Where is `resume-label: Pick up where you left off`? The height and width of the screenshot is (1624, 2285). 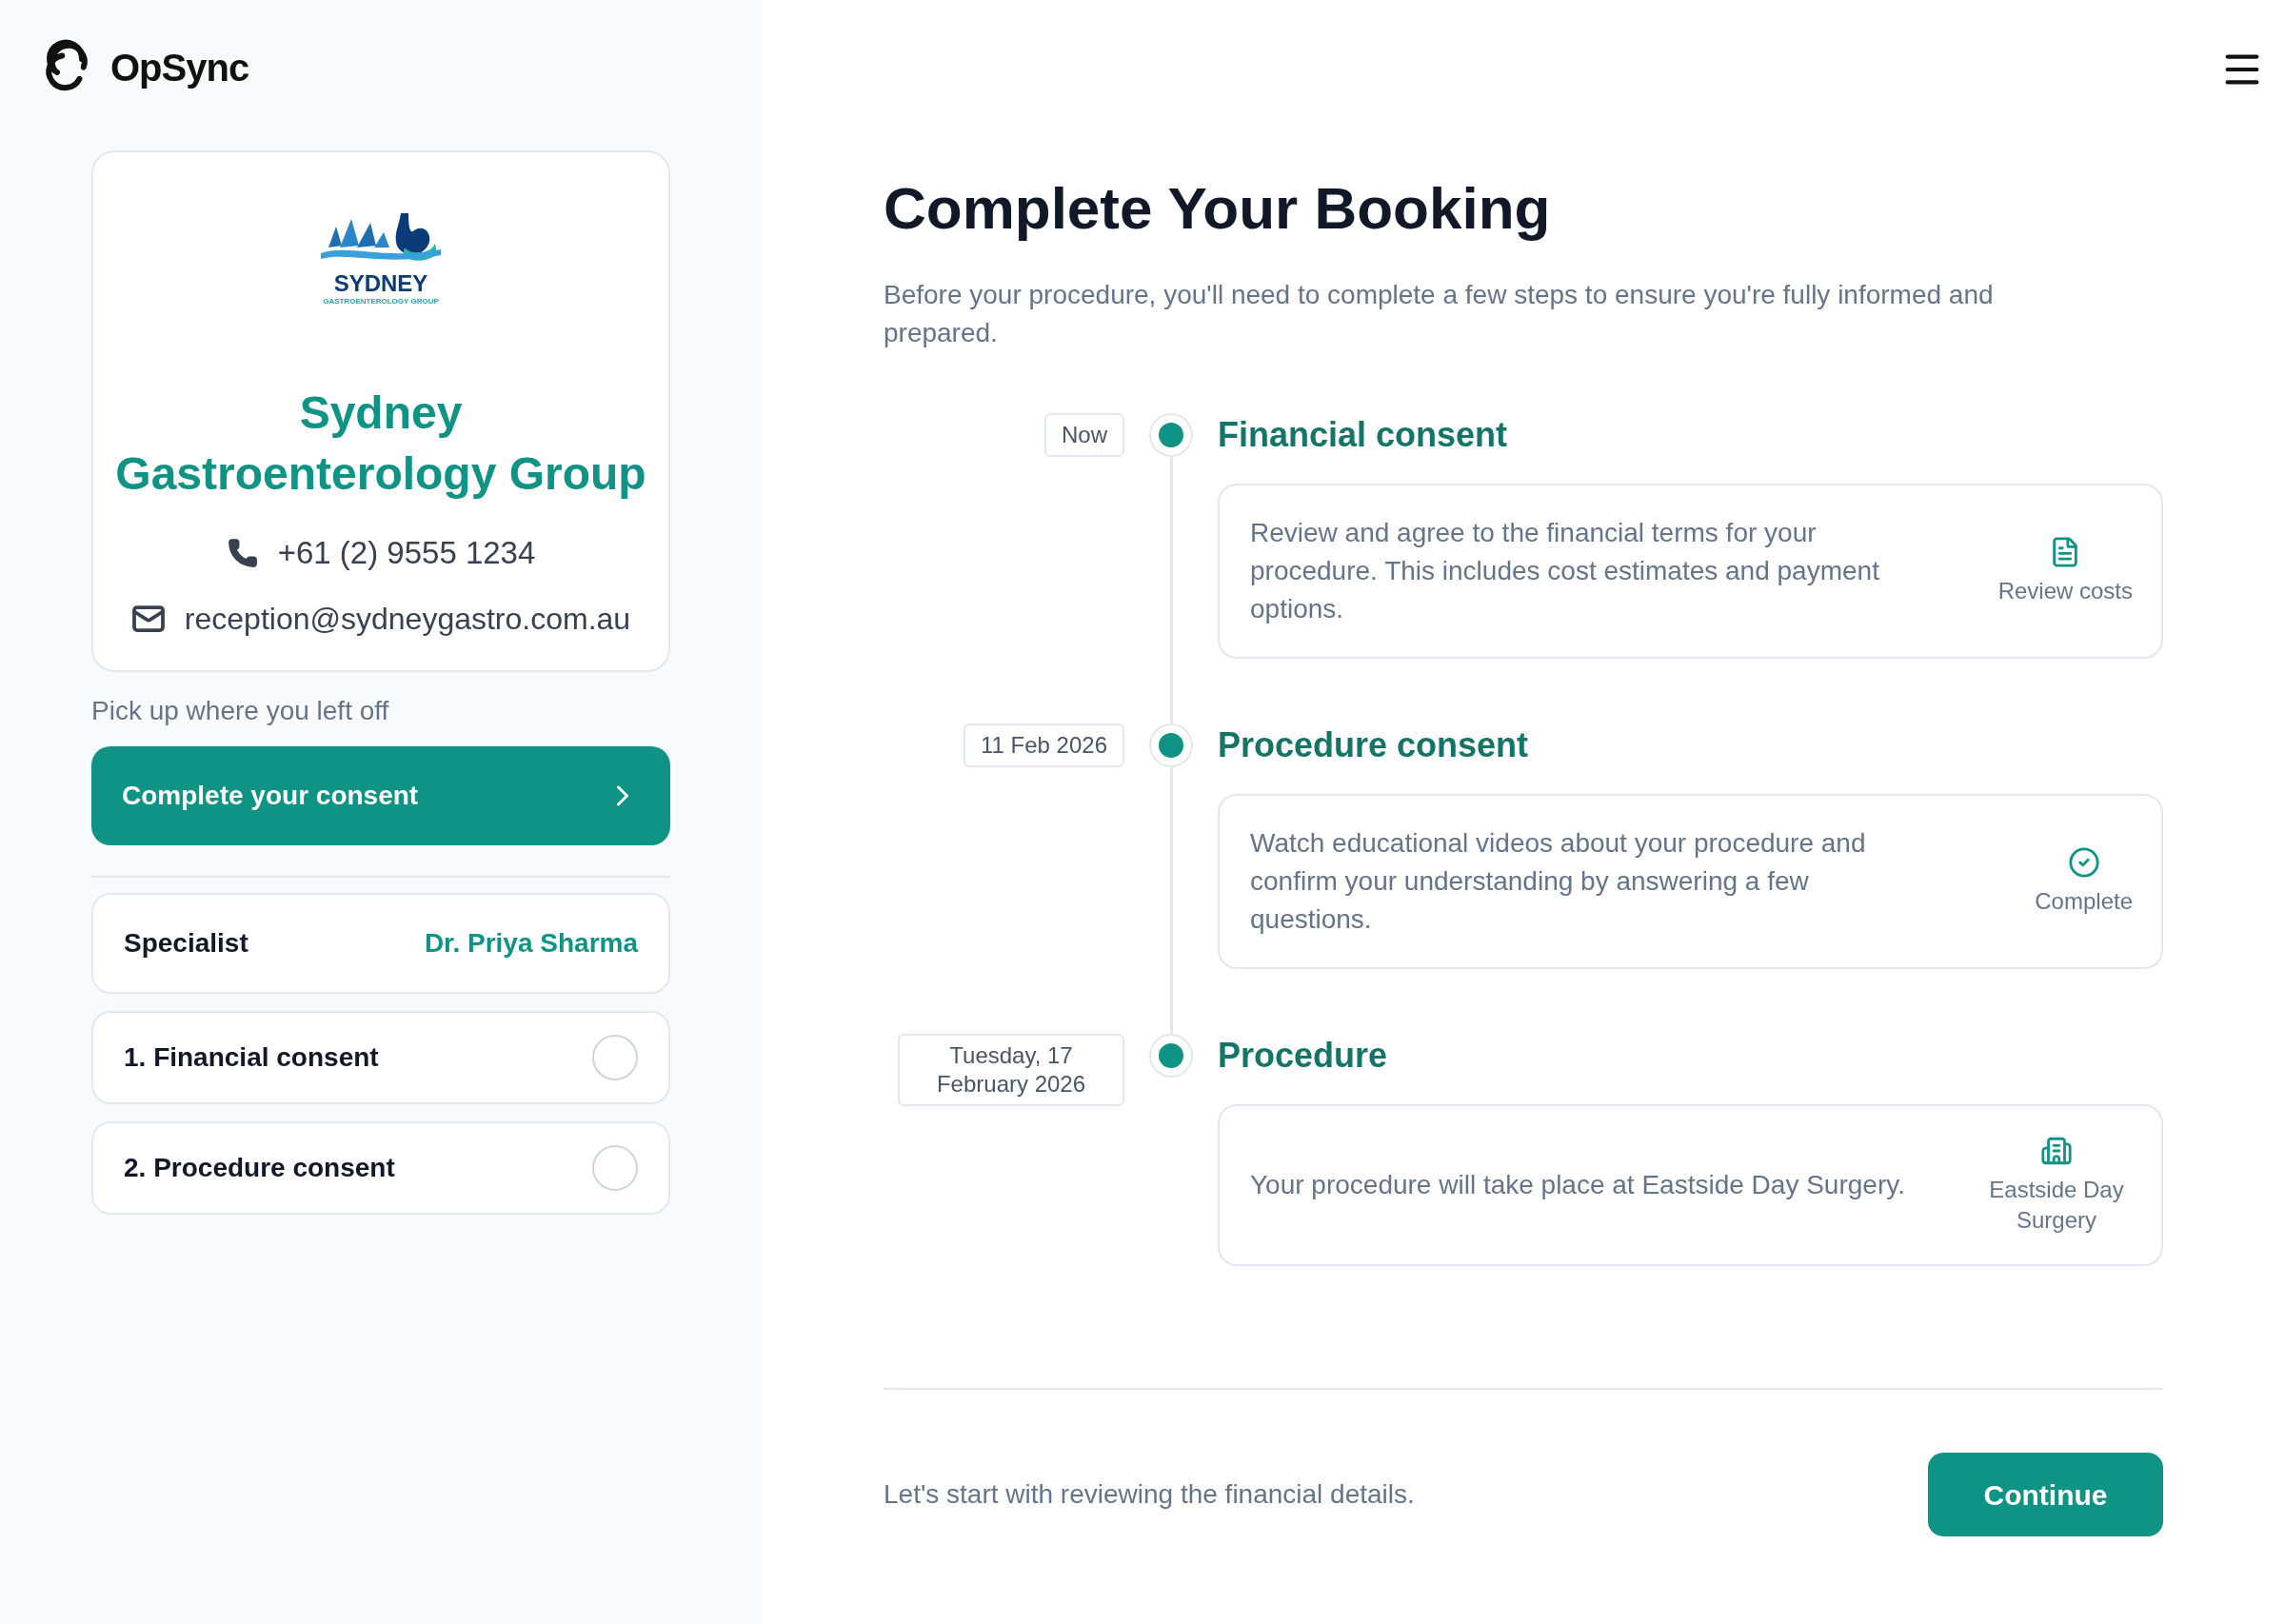
resume-label: Pick up where you left off is located at coordinates (240, 710).